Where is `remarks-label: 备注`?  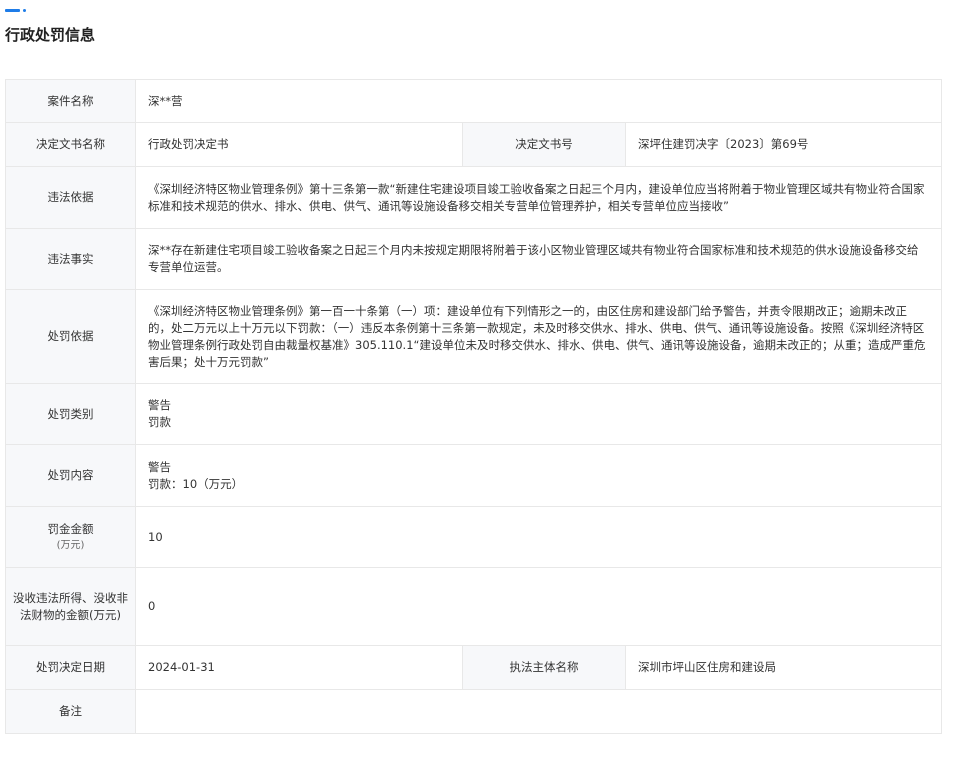 remarks-label: 备注 is located at coordinates (70, 711).